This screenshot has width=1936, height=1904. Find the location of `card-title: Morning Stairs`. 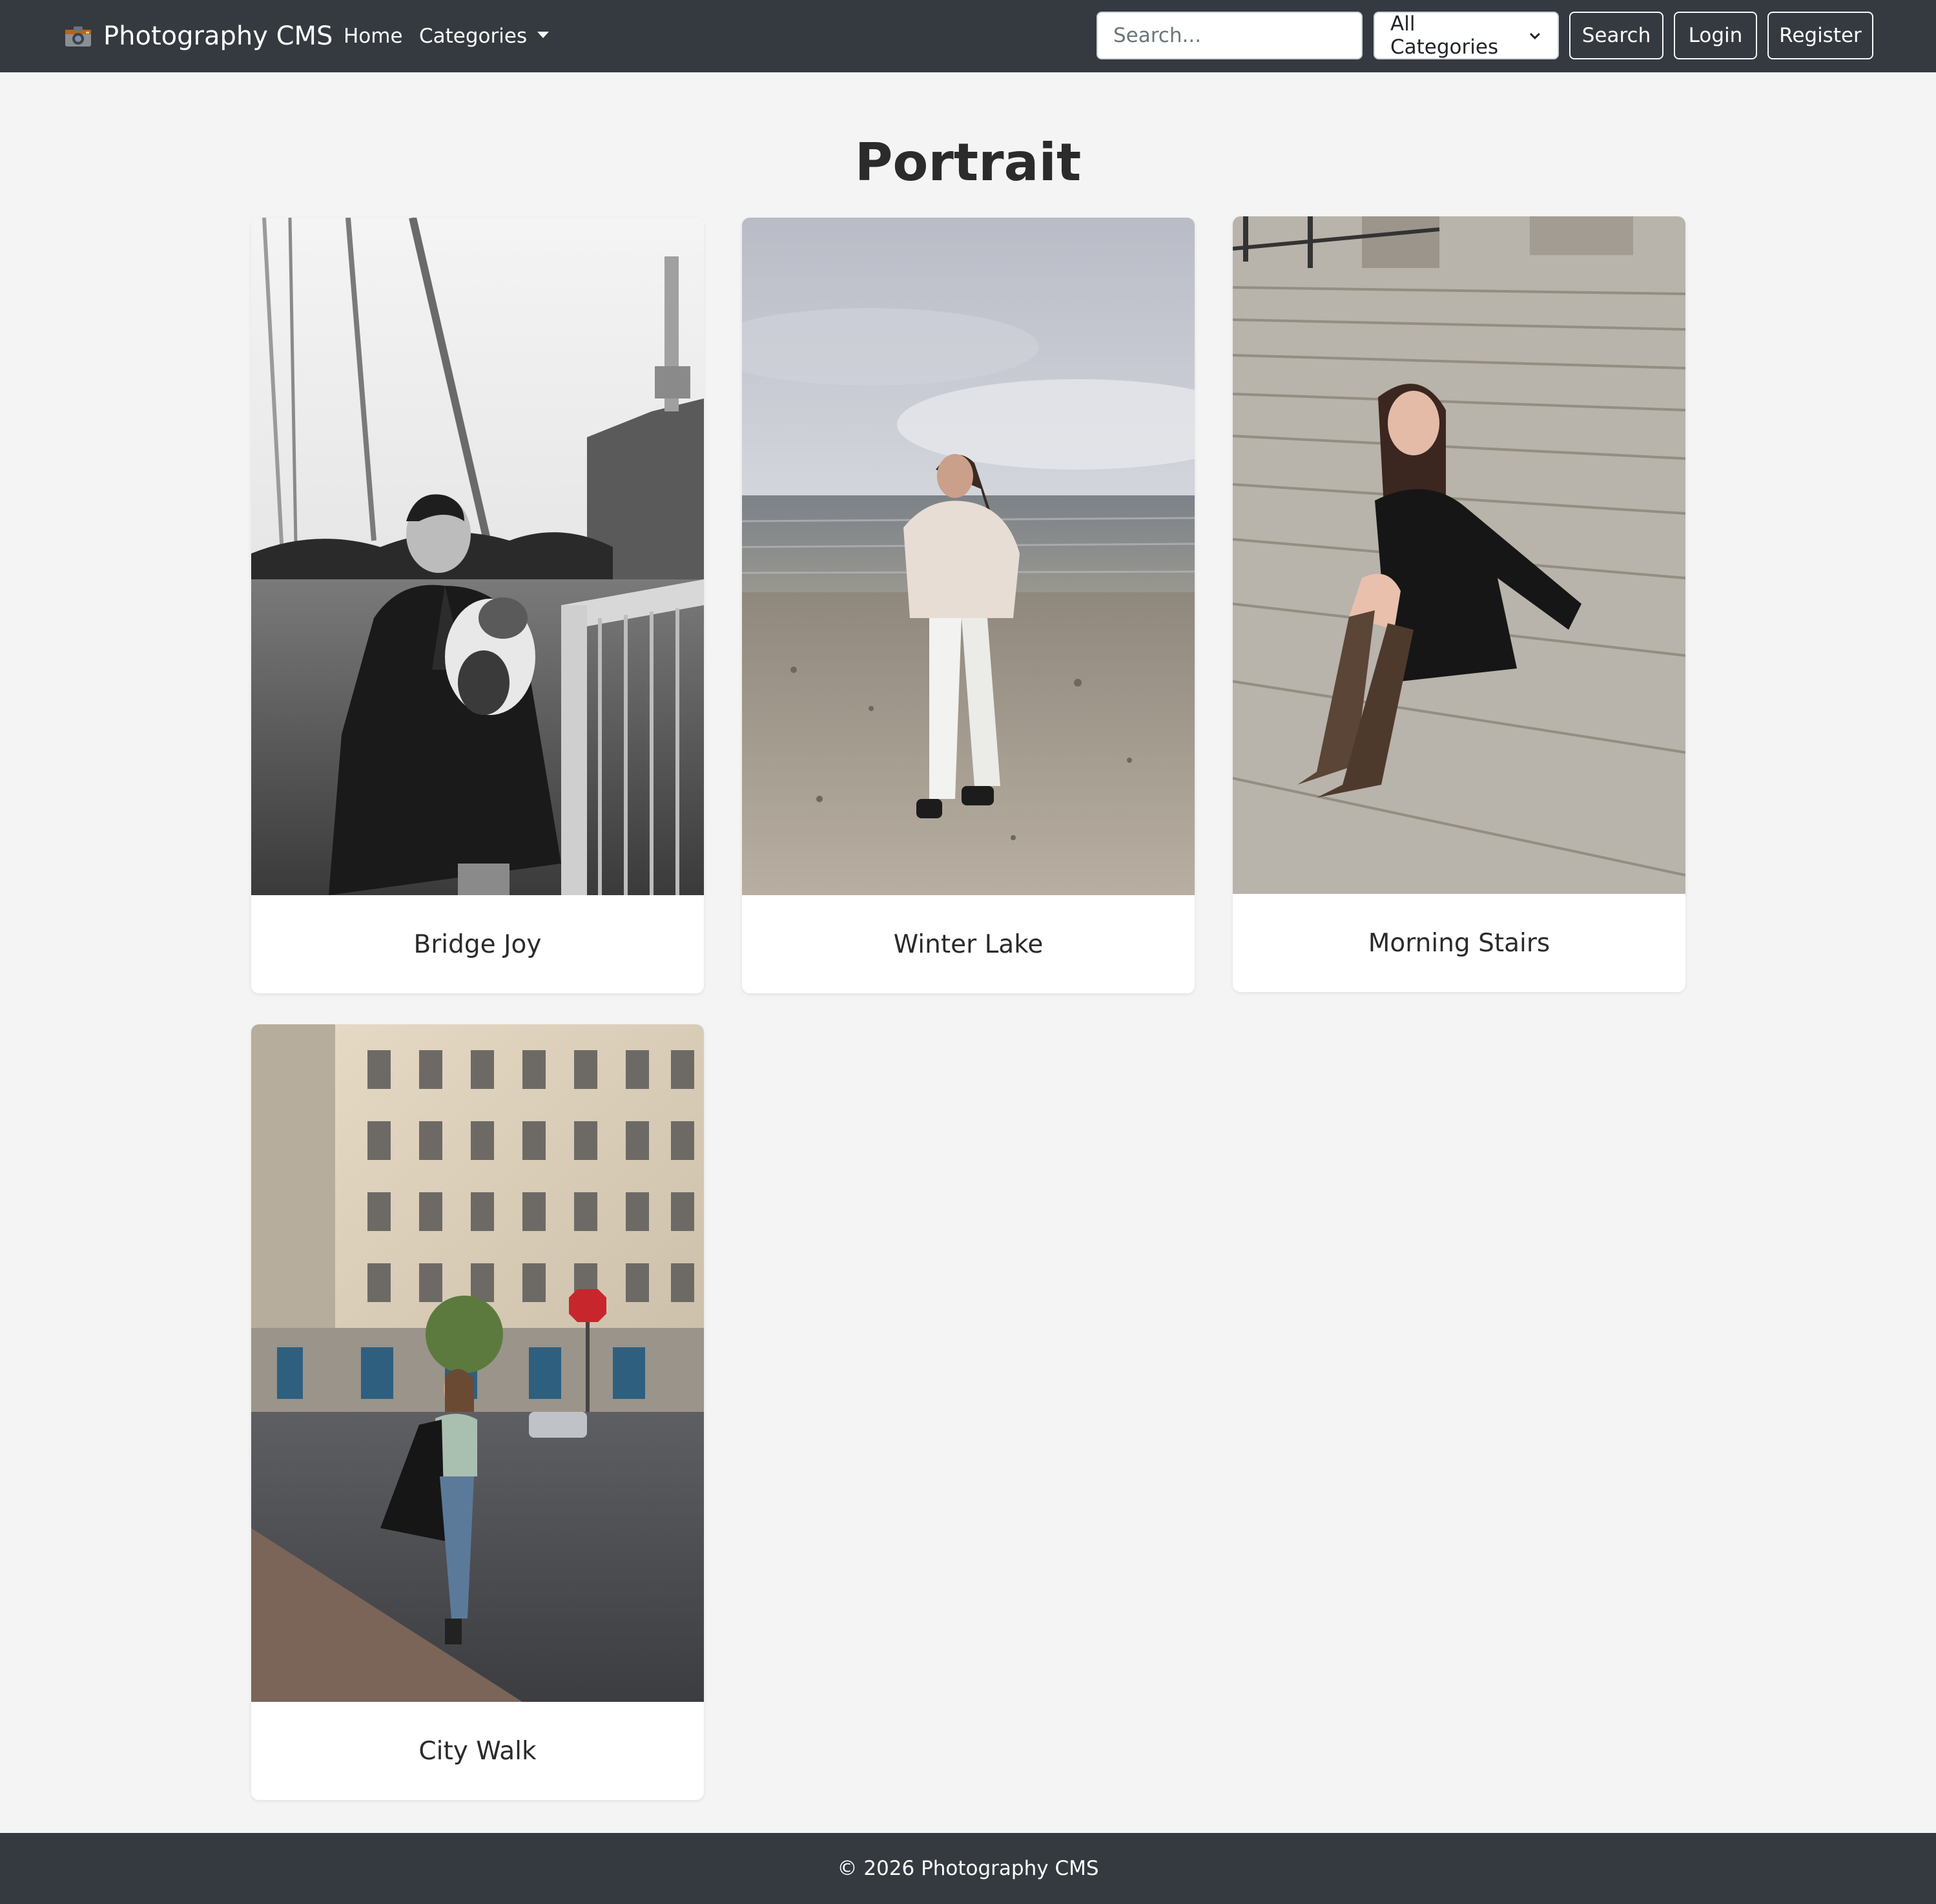

card-title: Morning Stairs is located at coordinates (1459, 943).